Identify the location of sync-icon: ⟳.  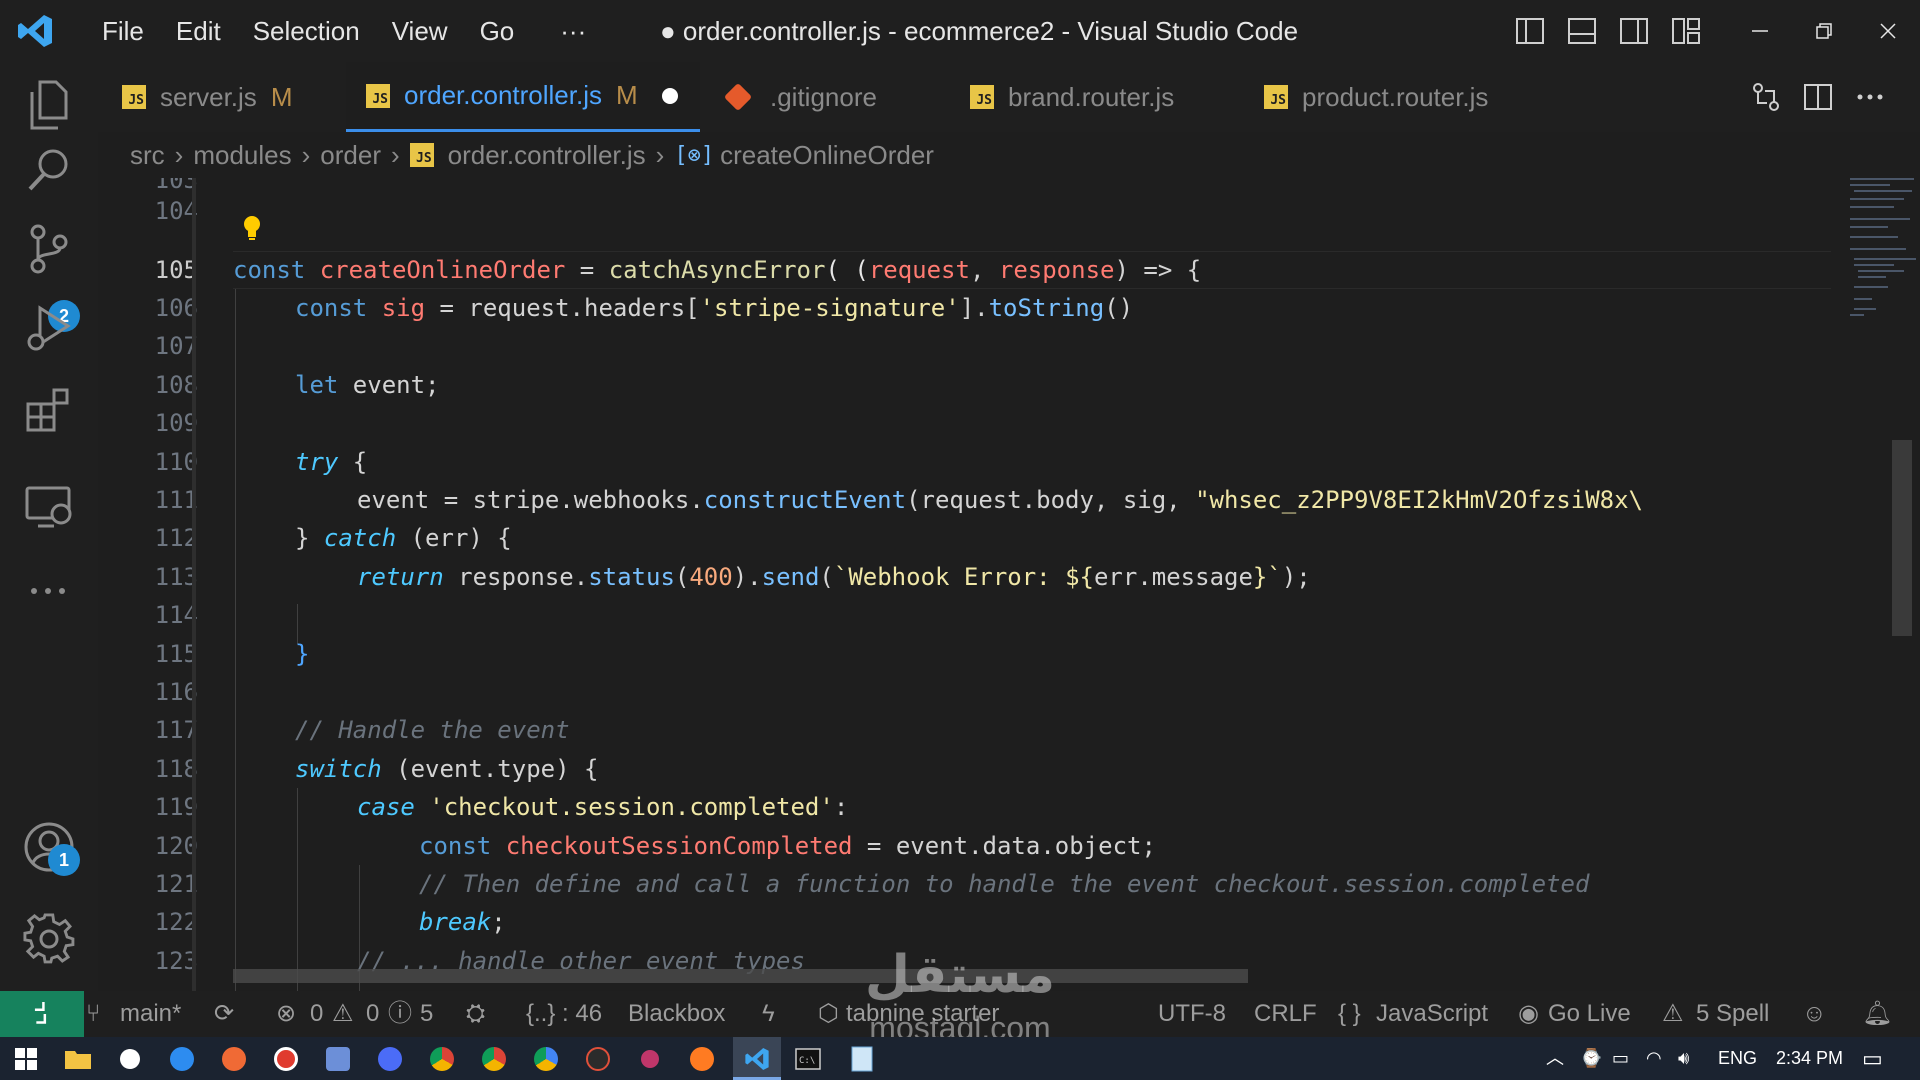
(224, 1014).